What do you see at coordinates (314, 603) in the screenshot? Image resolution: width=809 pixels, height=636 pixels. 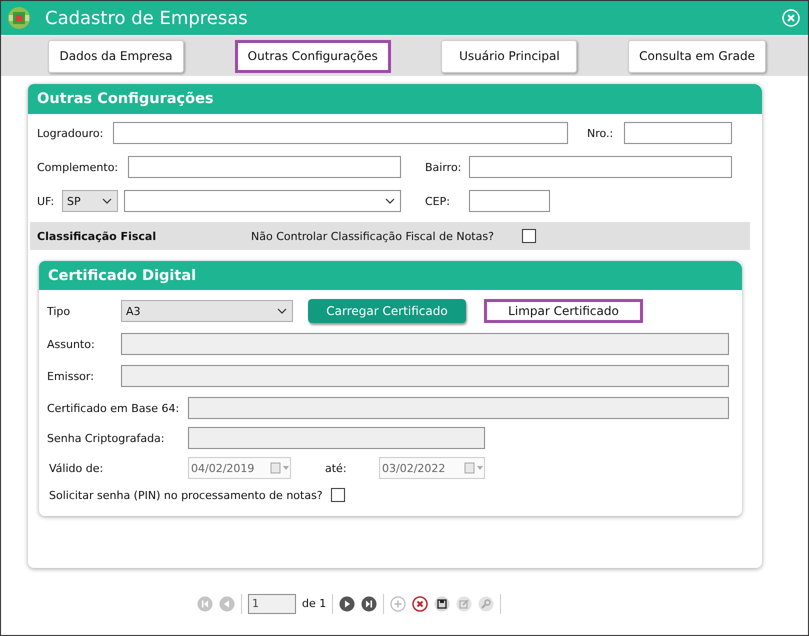 I see `page-count: de 1` at bounding box center [314, 603].